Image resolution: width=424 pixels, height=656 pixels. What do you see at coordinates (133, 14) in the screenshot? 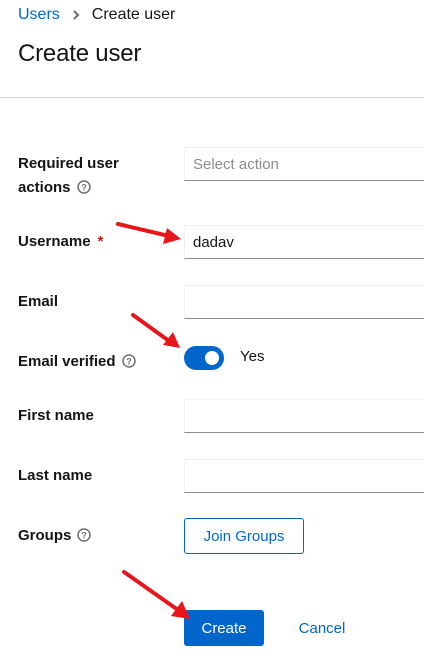
I see `breadcrumb-current: Create user` at bounding box center [133, 14].